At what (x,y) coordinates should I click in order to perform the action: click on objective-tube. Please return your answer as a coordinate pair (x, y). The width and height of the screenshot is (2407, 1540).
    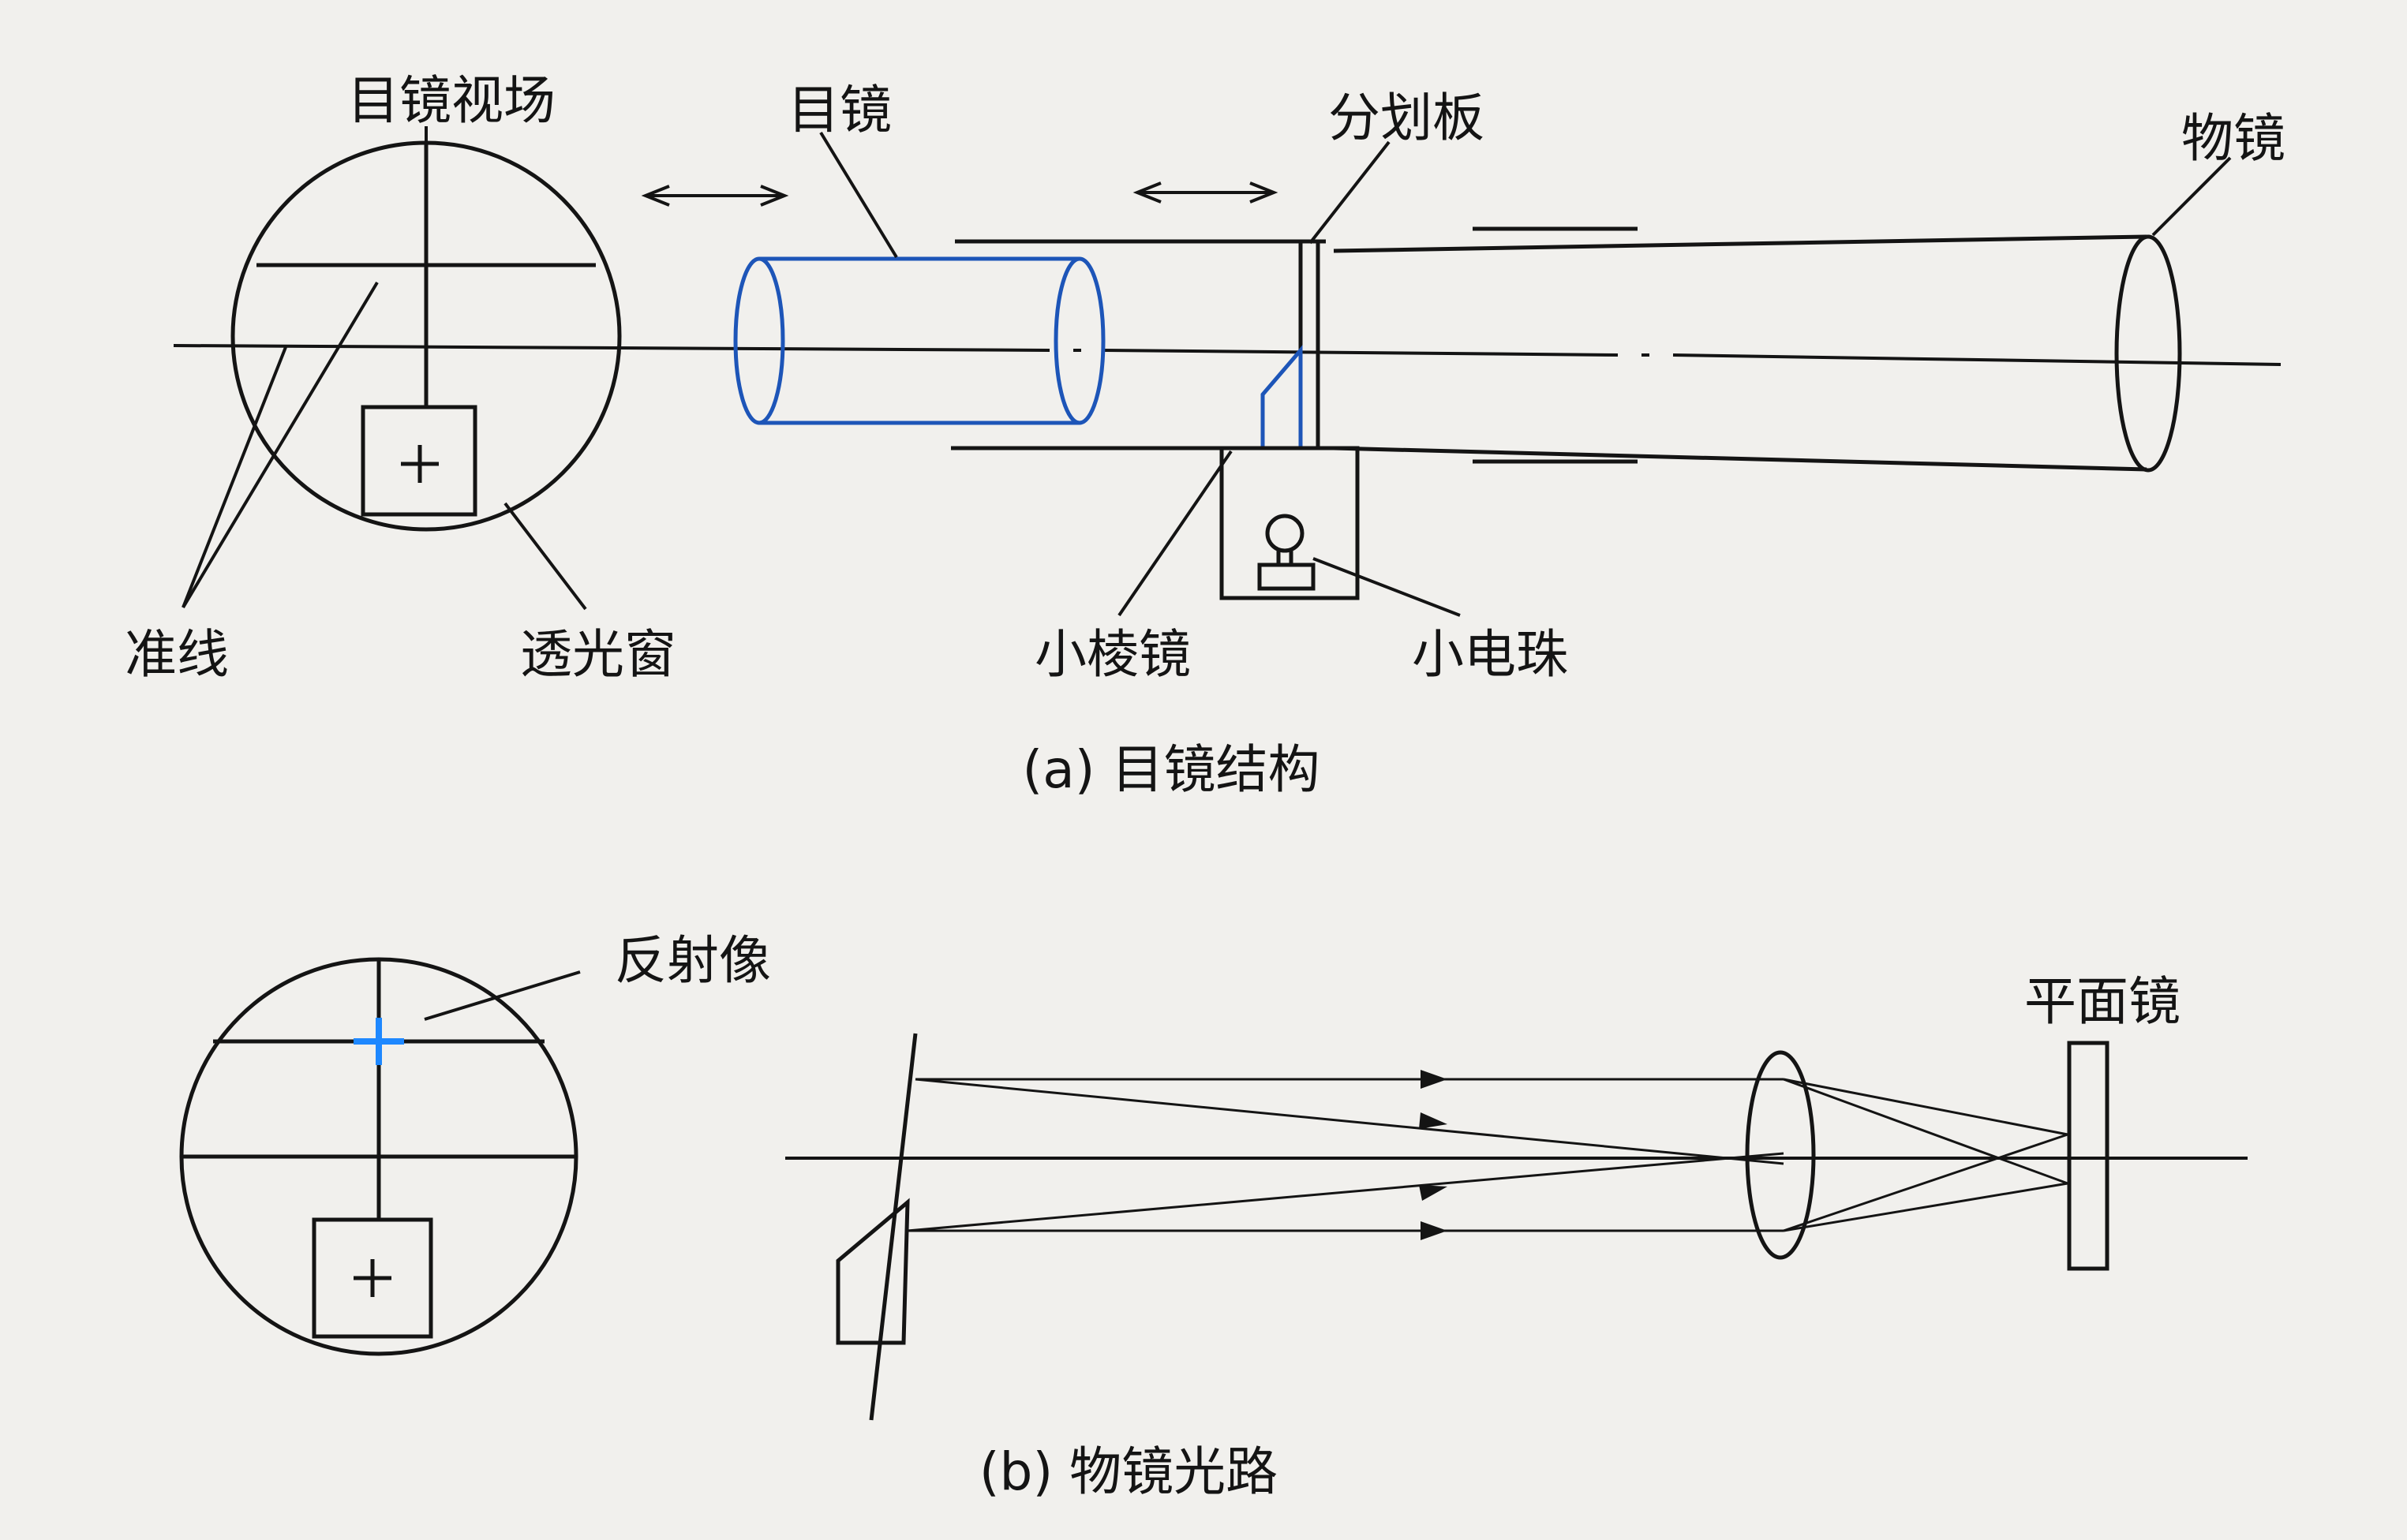
    Looking at the image, I should click on (1758, 349).